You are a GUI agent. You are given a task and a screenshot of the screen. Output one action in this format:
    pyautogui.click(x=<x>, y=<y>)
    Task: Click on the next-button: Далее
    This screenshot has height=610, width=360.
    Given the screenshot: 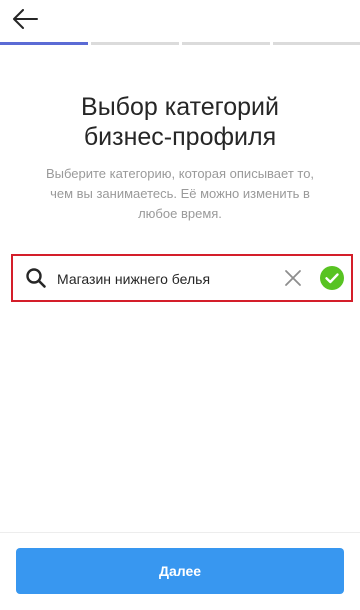 What is the action you would take?
    pyautogui.click(x=180, y=571)
    